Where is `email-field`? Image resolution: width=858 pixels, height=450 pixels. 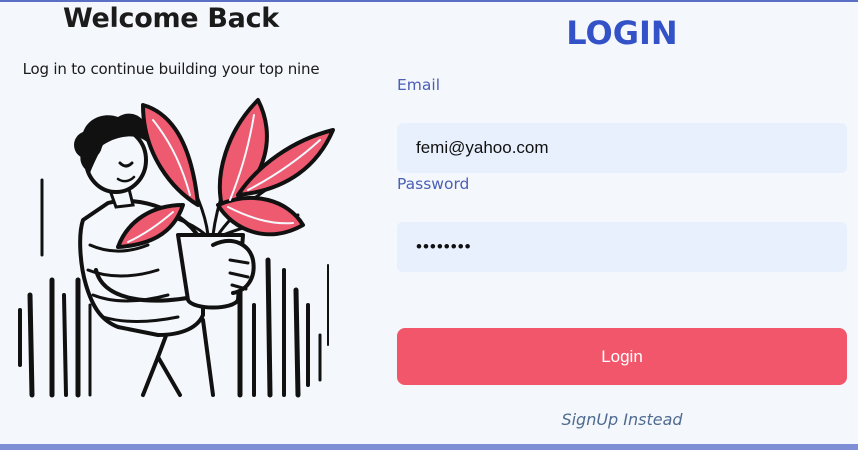
email-field is located at coordinates (622, 148).